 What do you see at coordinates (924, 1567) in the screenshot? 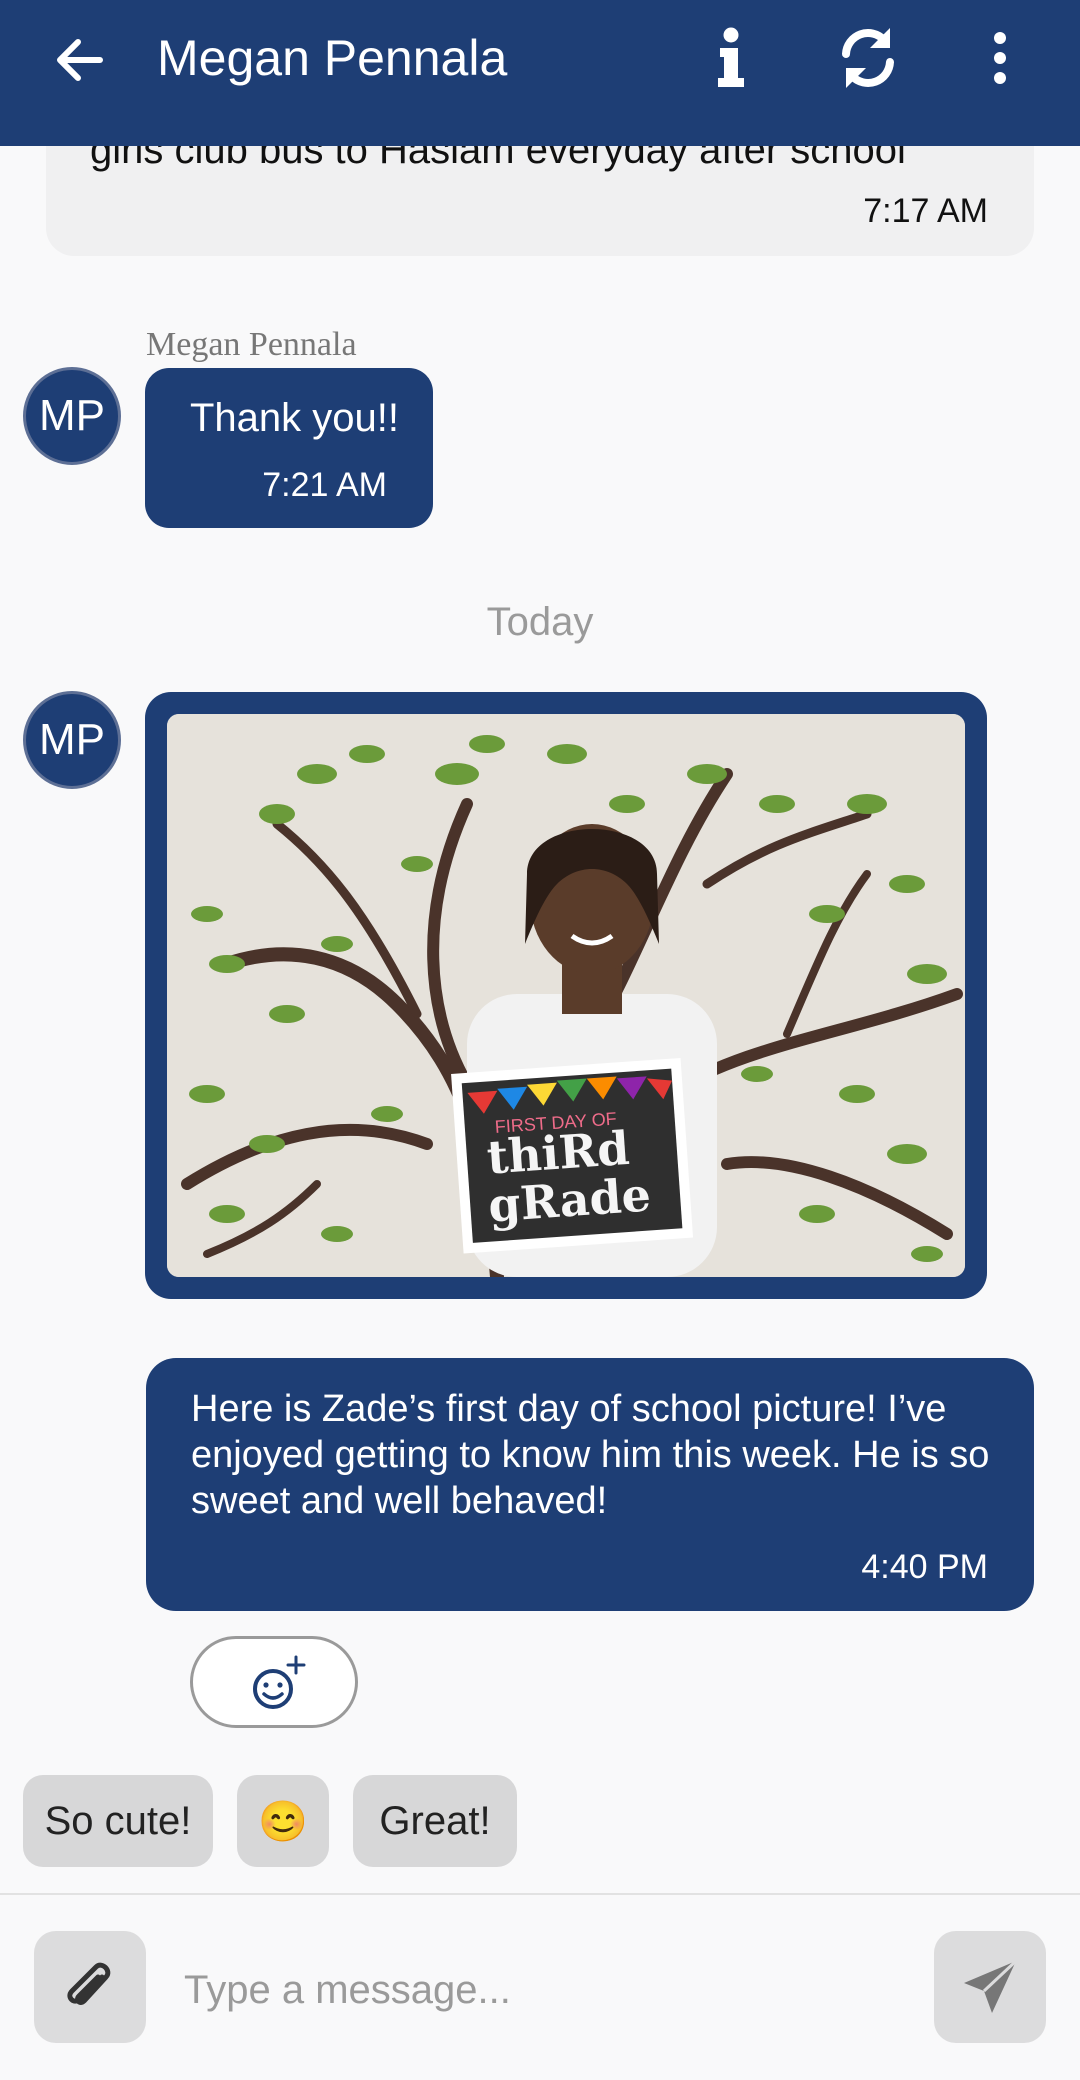
I see `message-time: 4:40 PM` at bounding box center [924, 1567].